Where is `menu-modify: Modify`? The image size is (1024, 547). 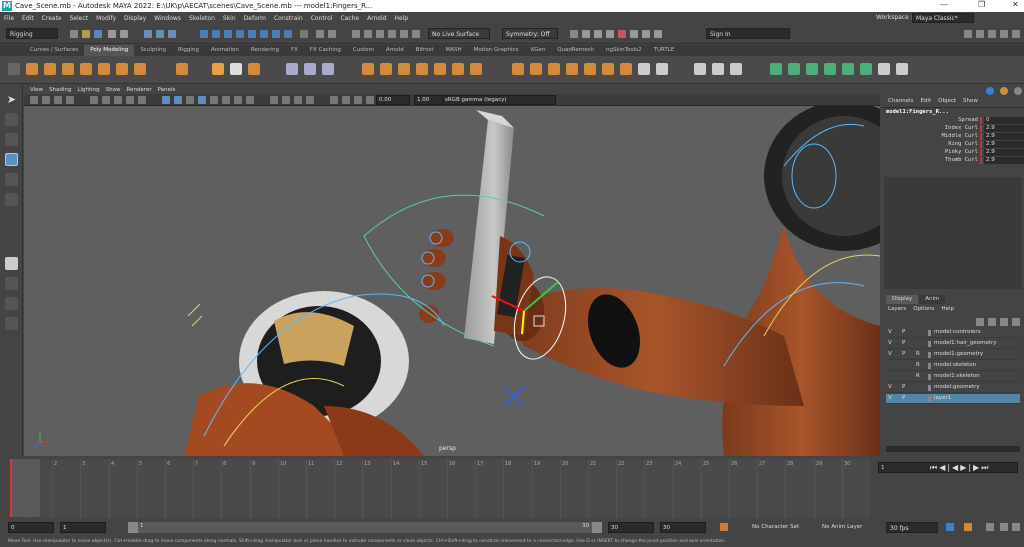
menu-modify: Modify is located at coordinates (106, 18).